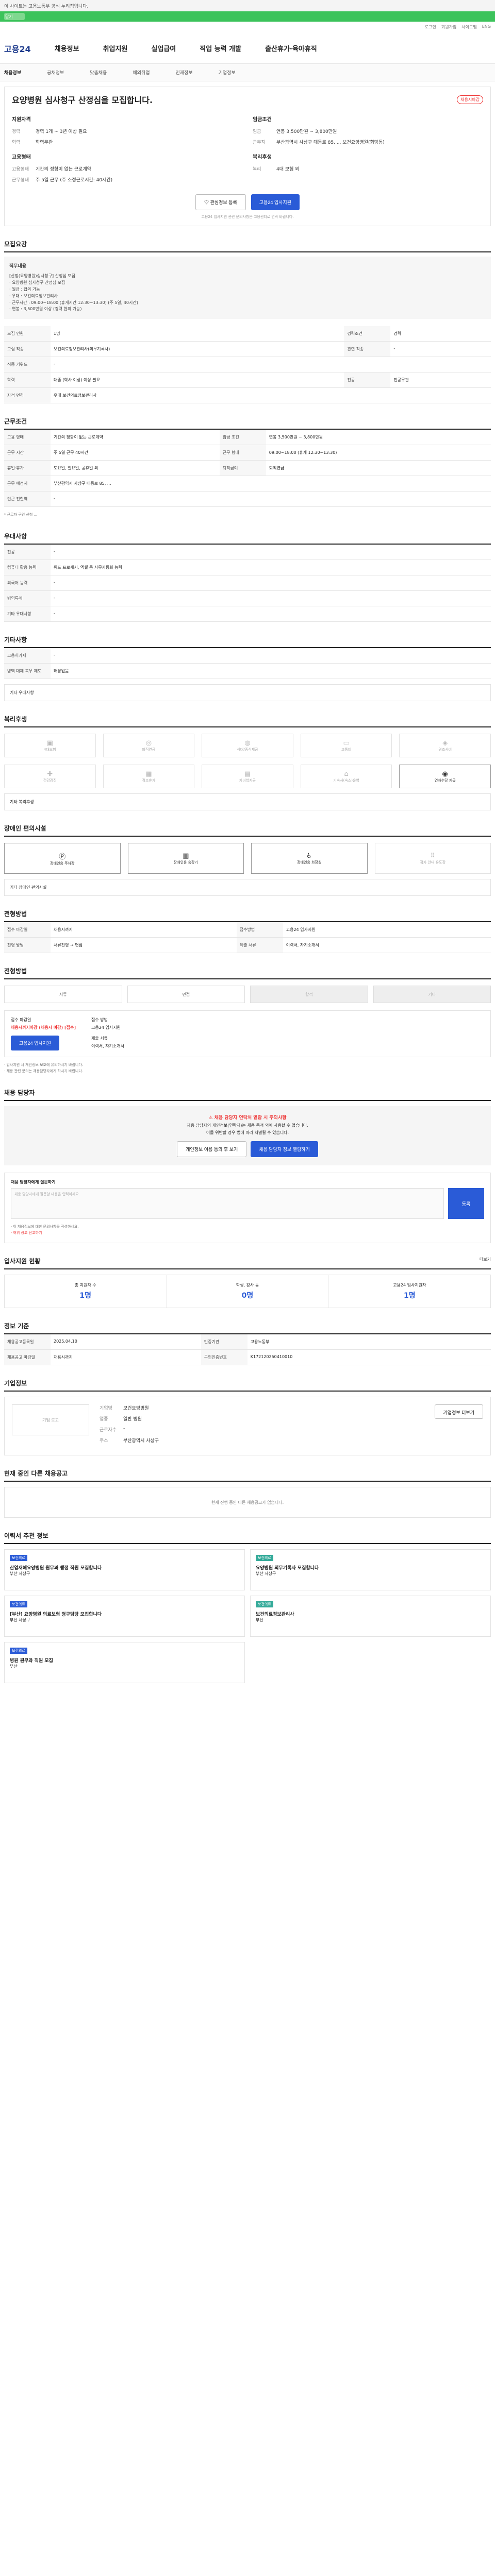 The image size is (495, 2576). What do you see at coordinates (468, 27) in the screenshot?
I see `sitemap-link: 사이트맵` at bounding box center [468, 27].